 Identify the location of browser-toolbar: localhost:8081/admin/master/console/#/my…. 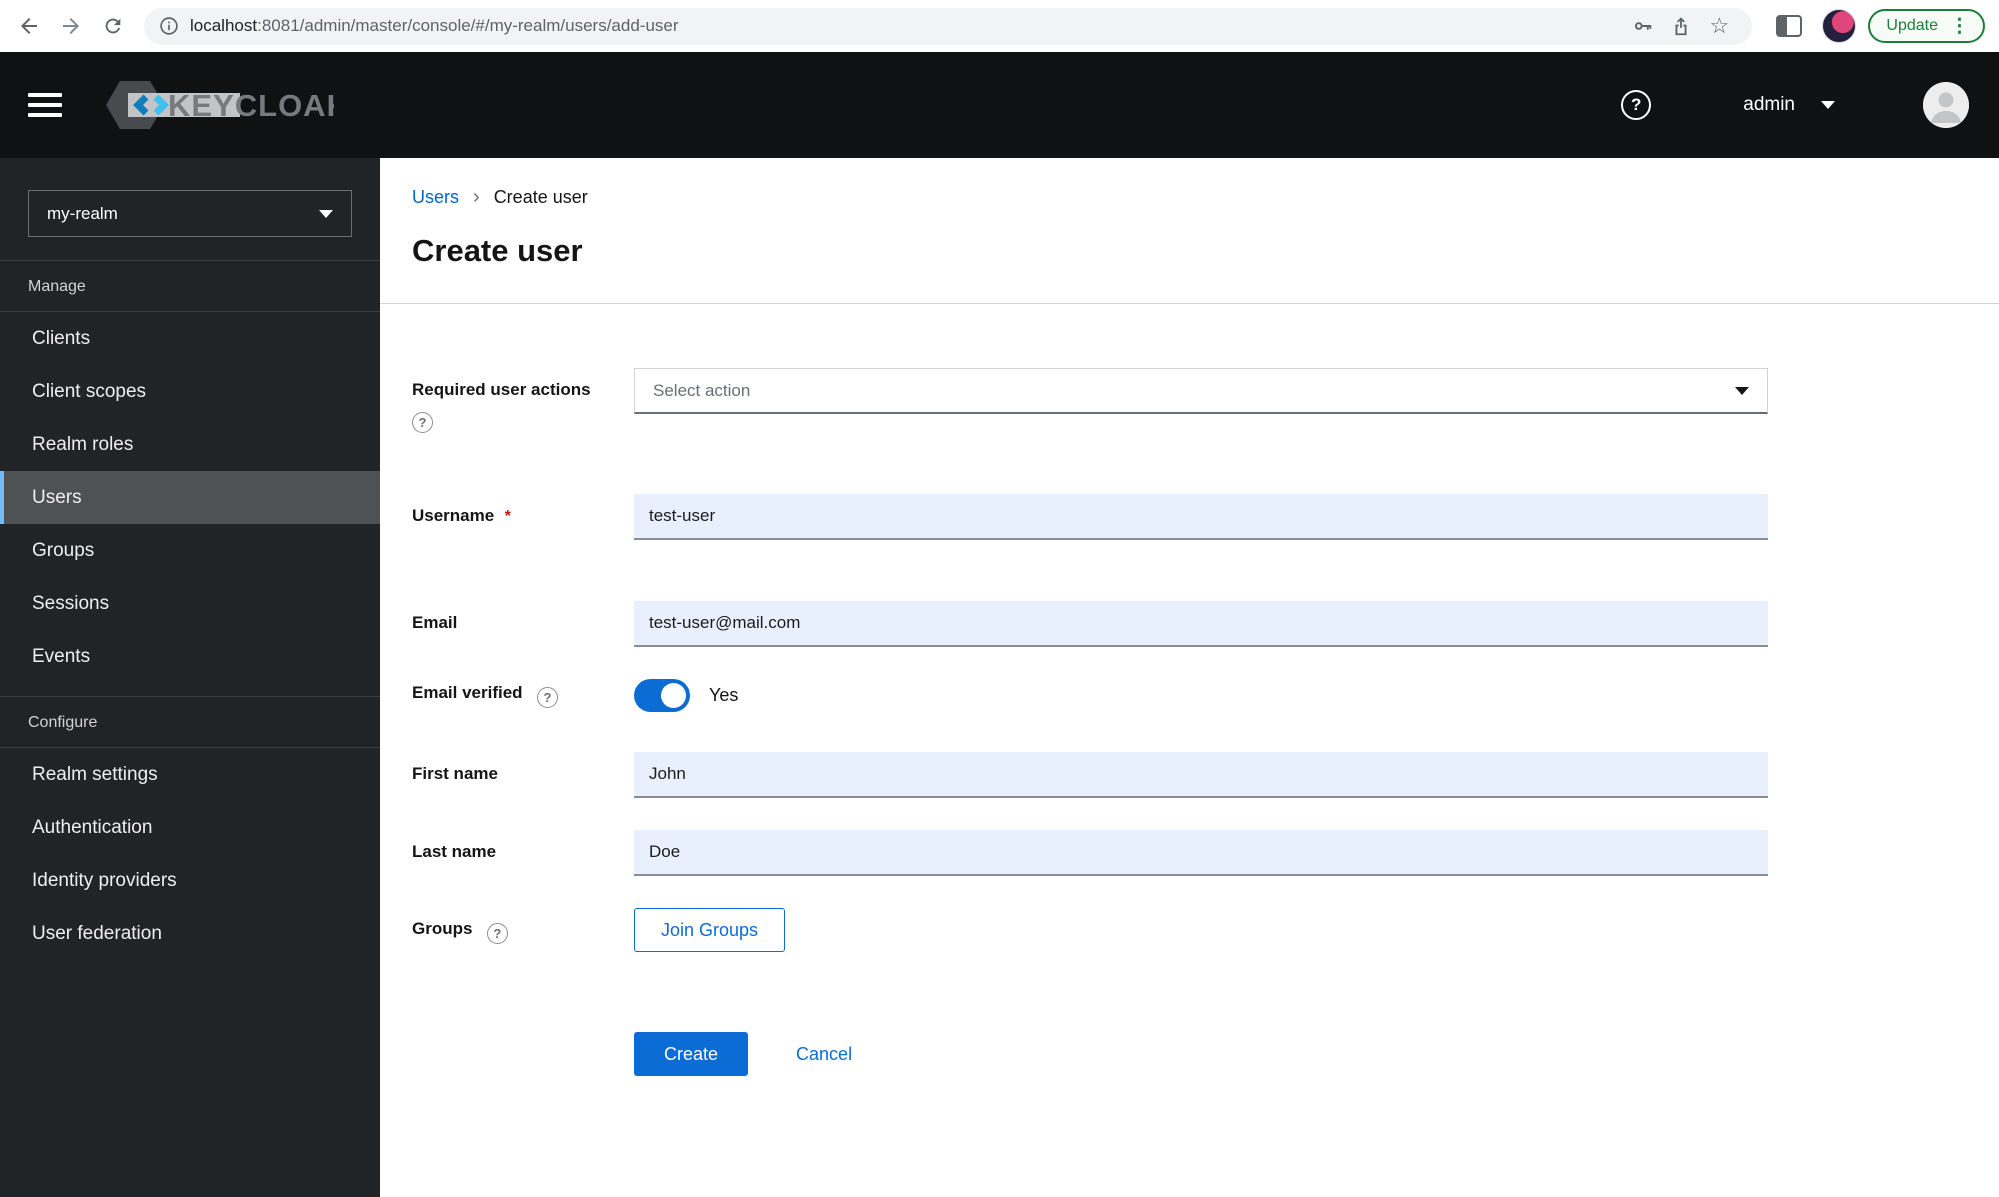
(999, 26).